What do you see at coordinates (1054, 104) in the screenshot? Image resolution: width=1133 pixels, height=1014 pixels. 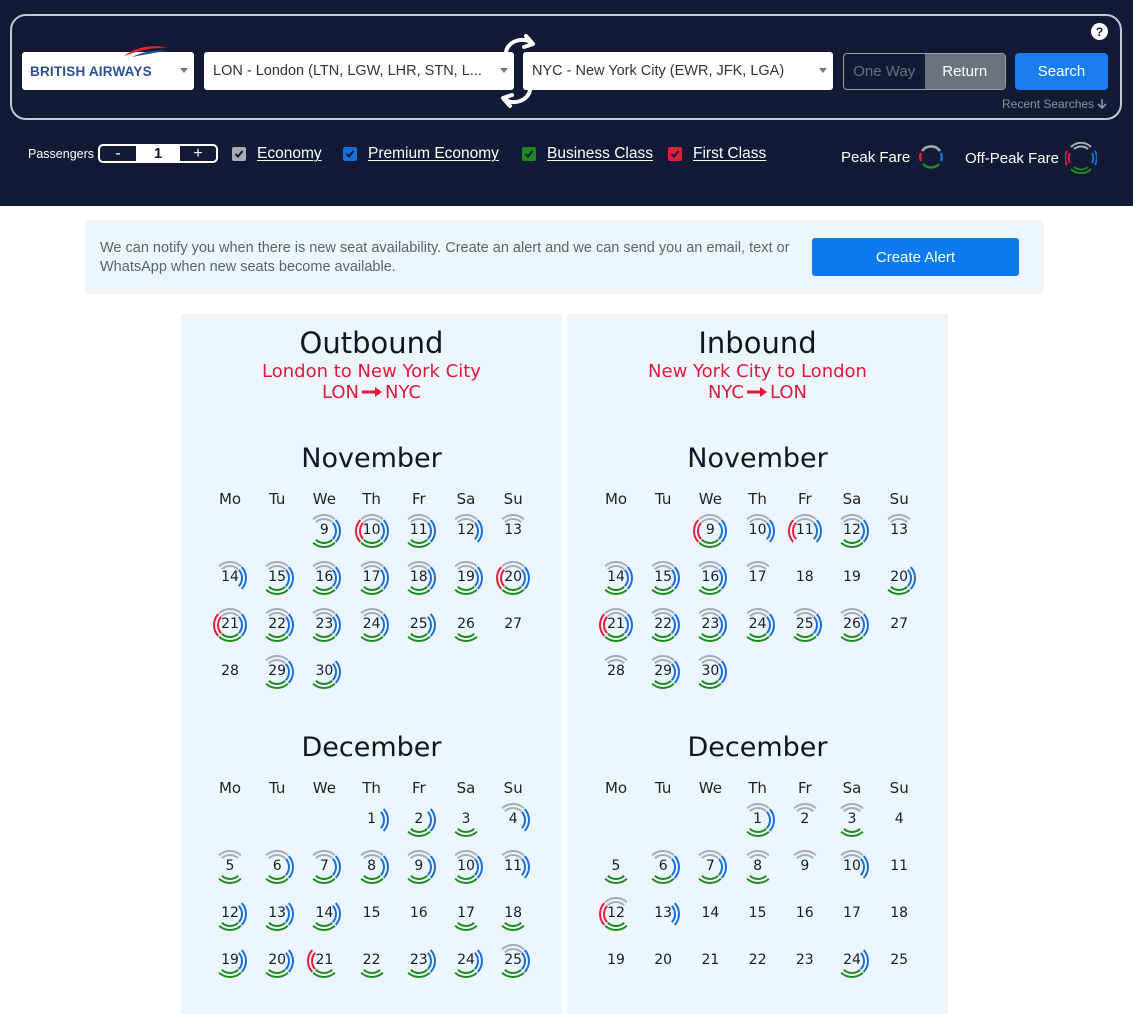 I see `recent-searches-link: Recent Searches` at bounding box center [1054, 104].